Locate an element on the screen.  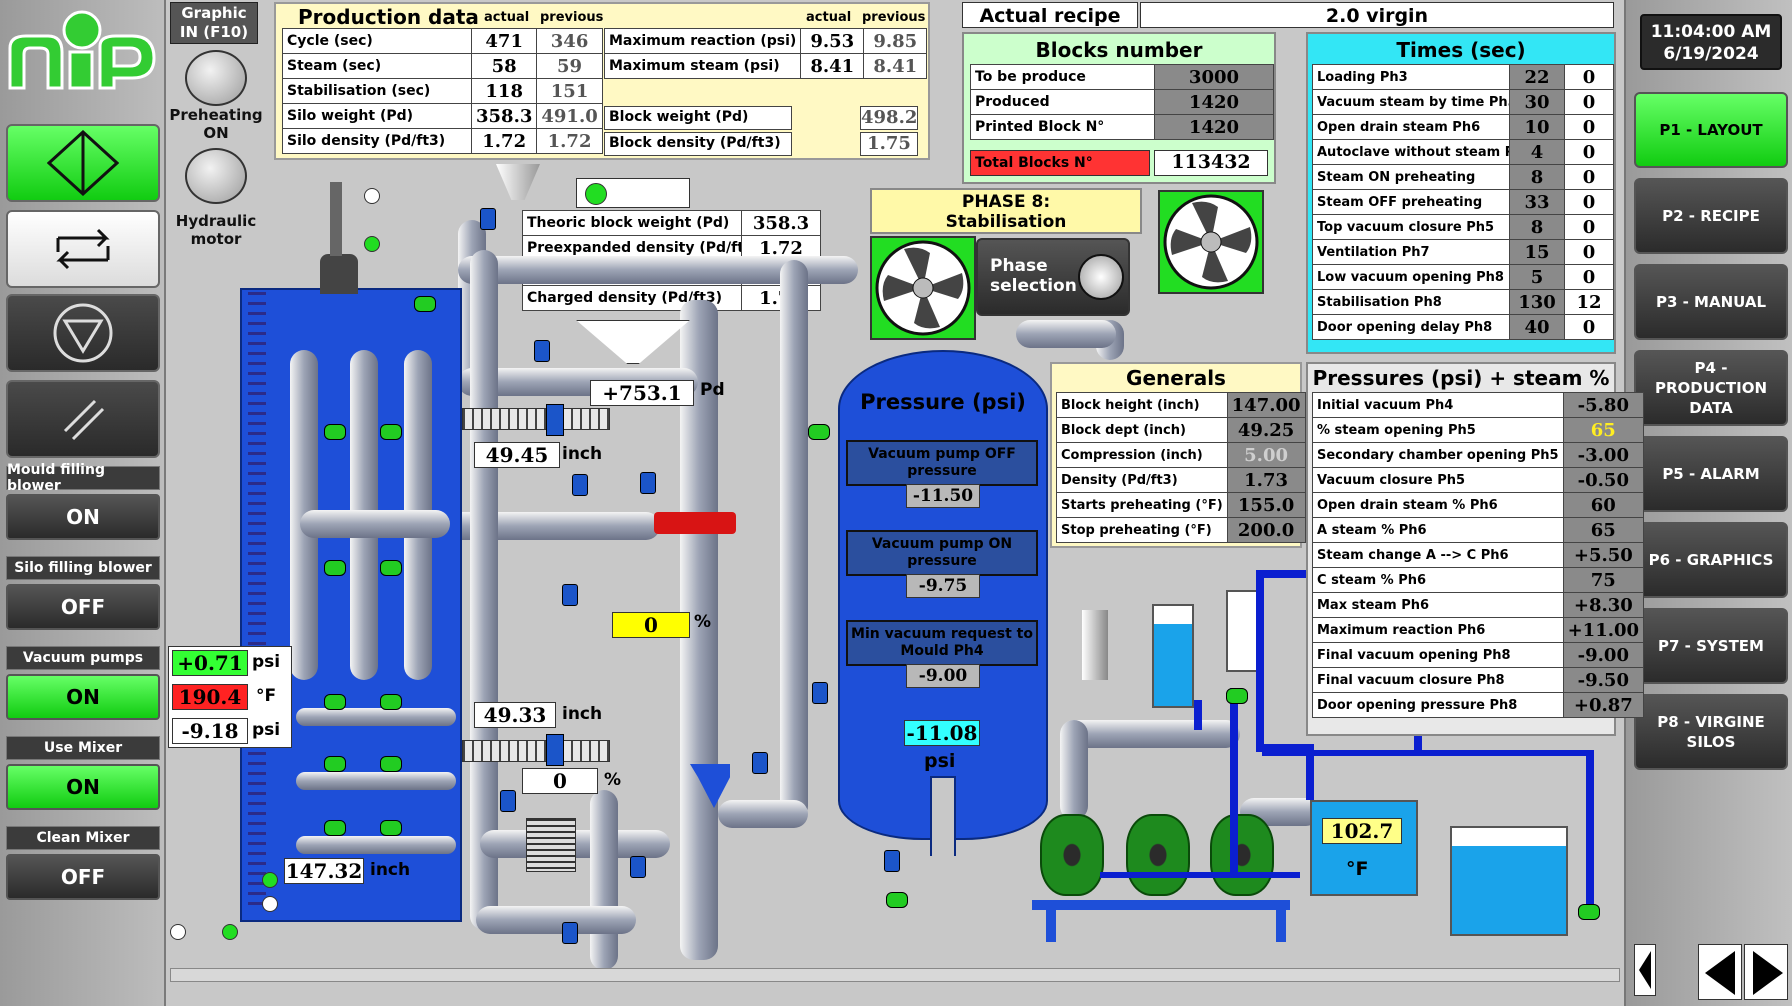
production-title: Production data is located at coordinates (388, 17).